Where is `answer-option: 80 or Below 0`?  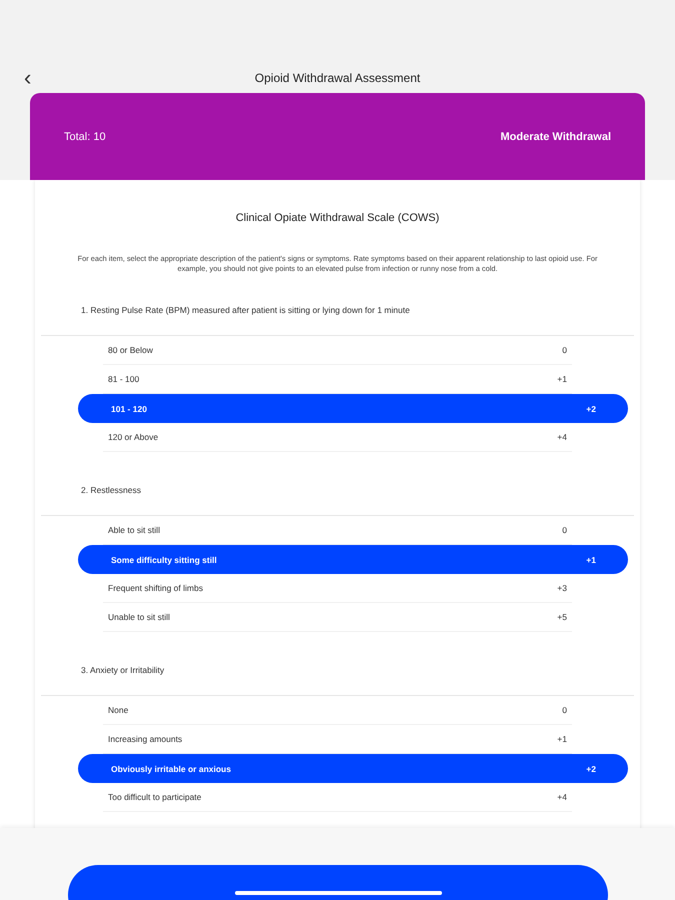
answer-option: 80 or Below 0 is located at coordinates (337, 350).